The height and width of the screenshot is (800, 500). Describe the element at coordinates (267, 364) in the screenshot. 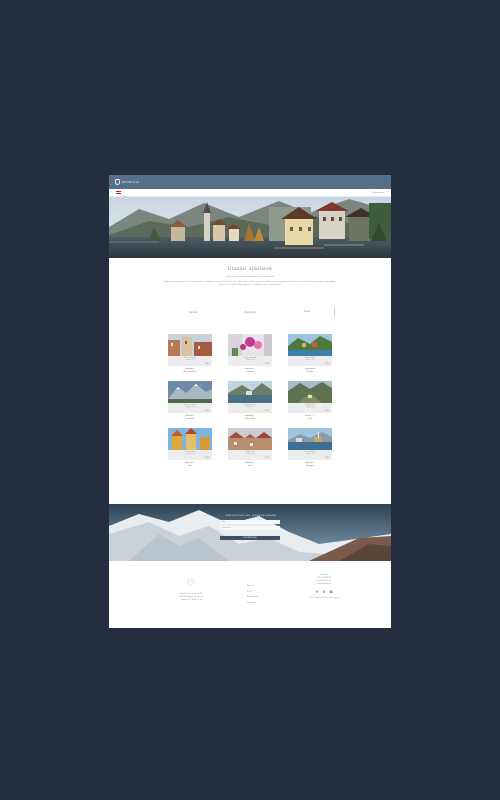

I see `offer-price: € 249` at that location.